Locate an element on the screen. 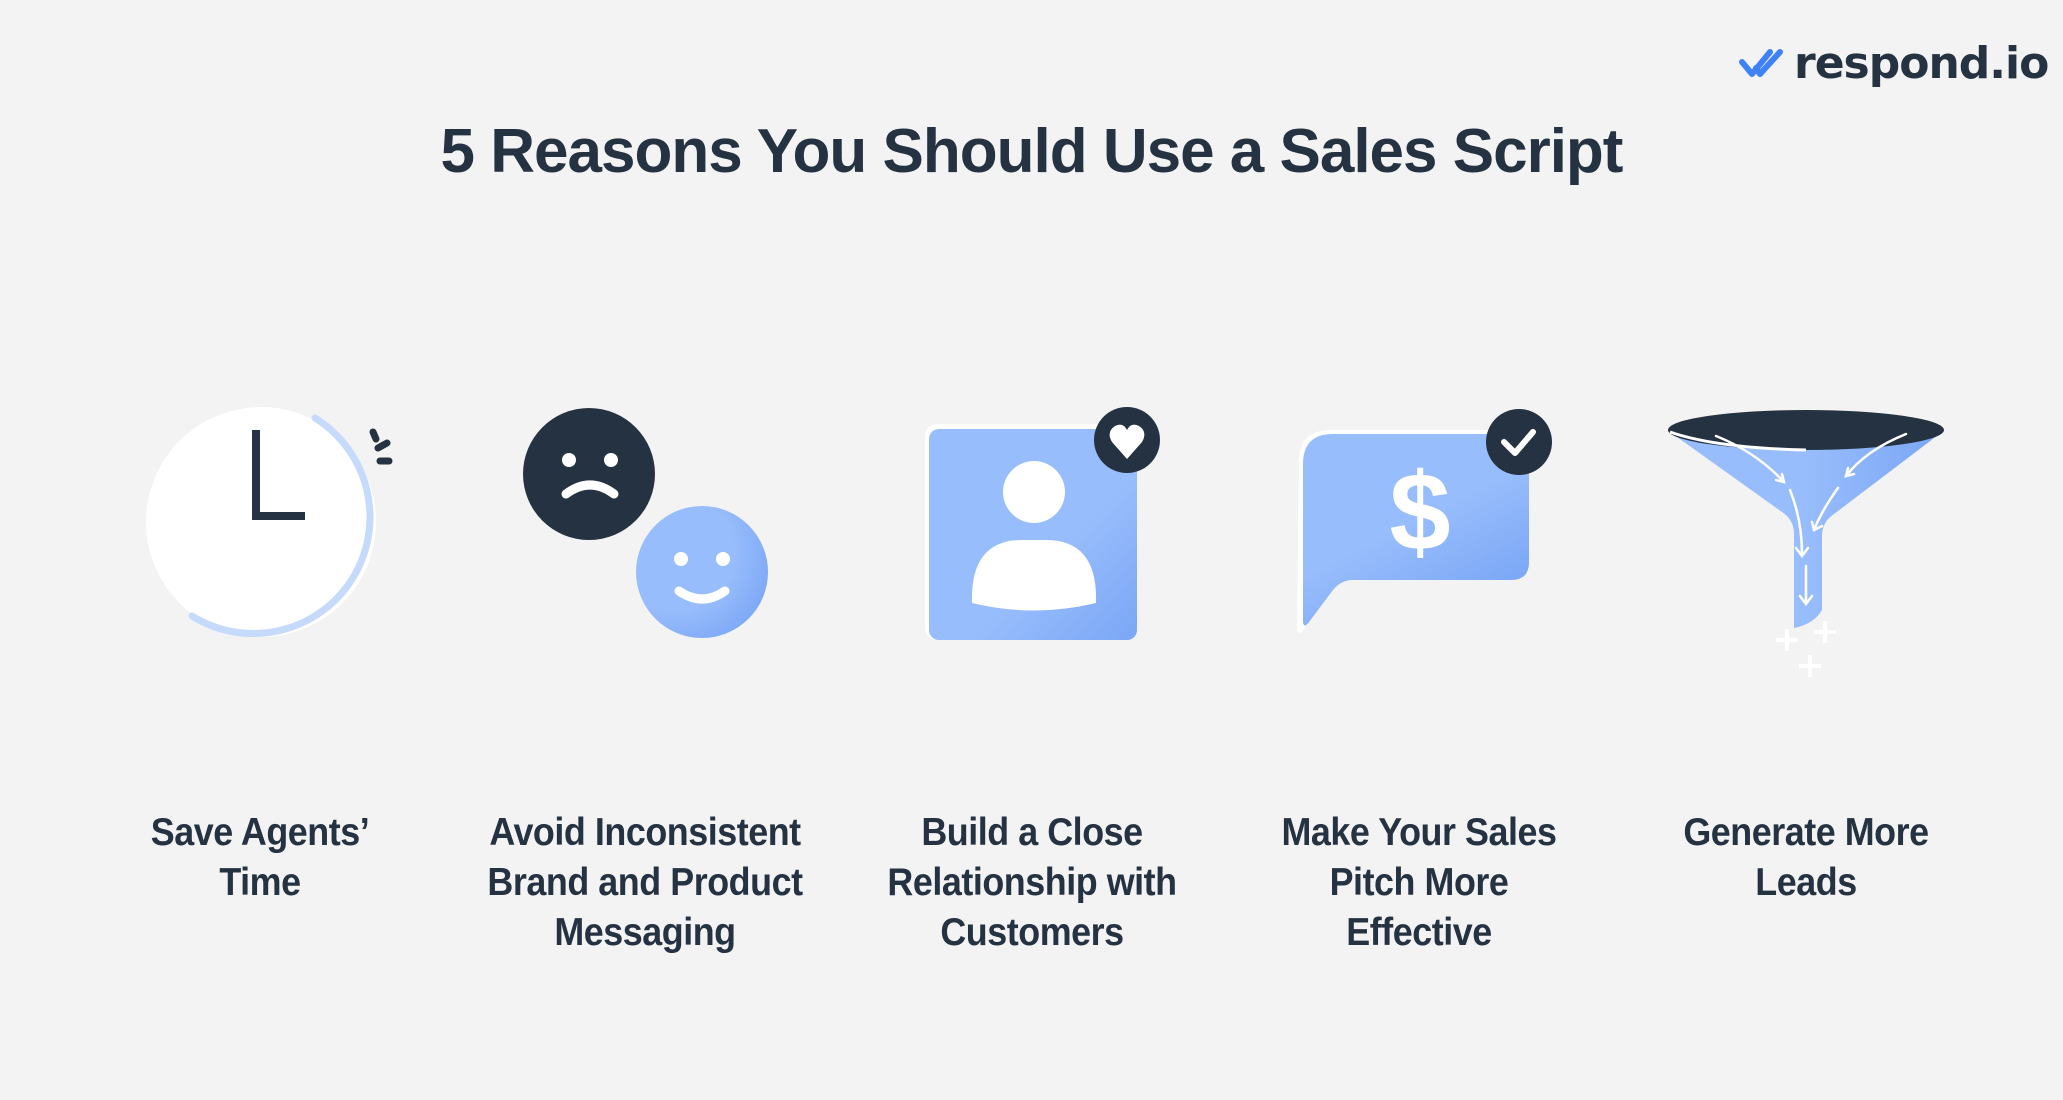 This screenshot has height=1100, width=2063. reason-label: Generate More Leads is located at coordinates (1806, 857).